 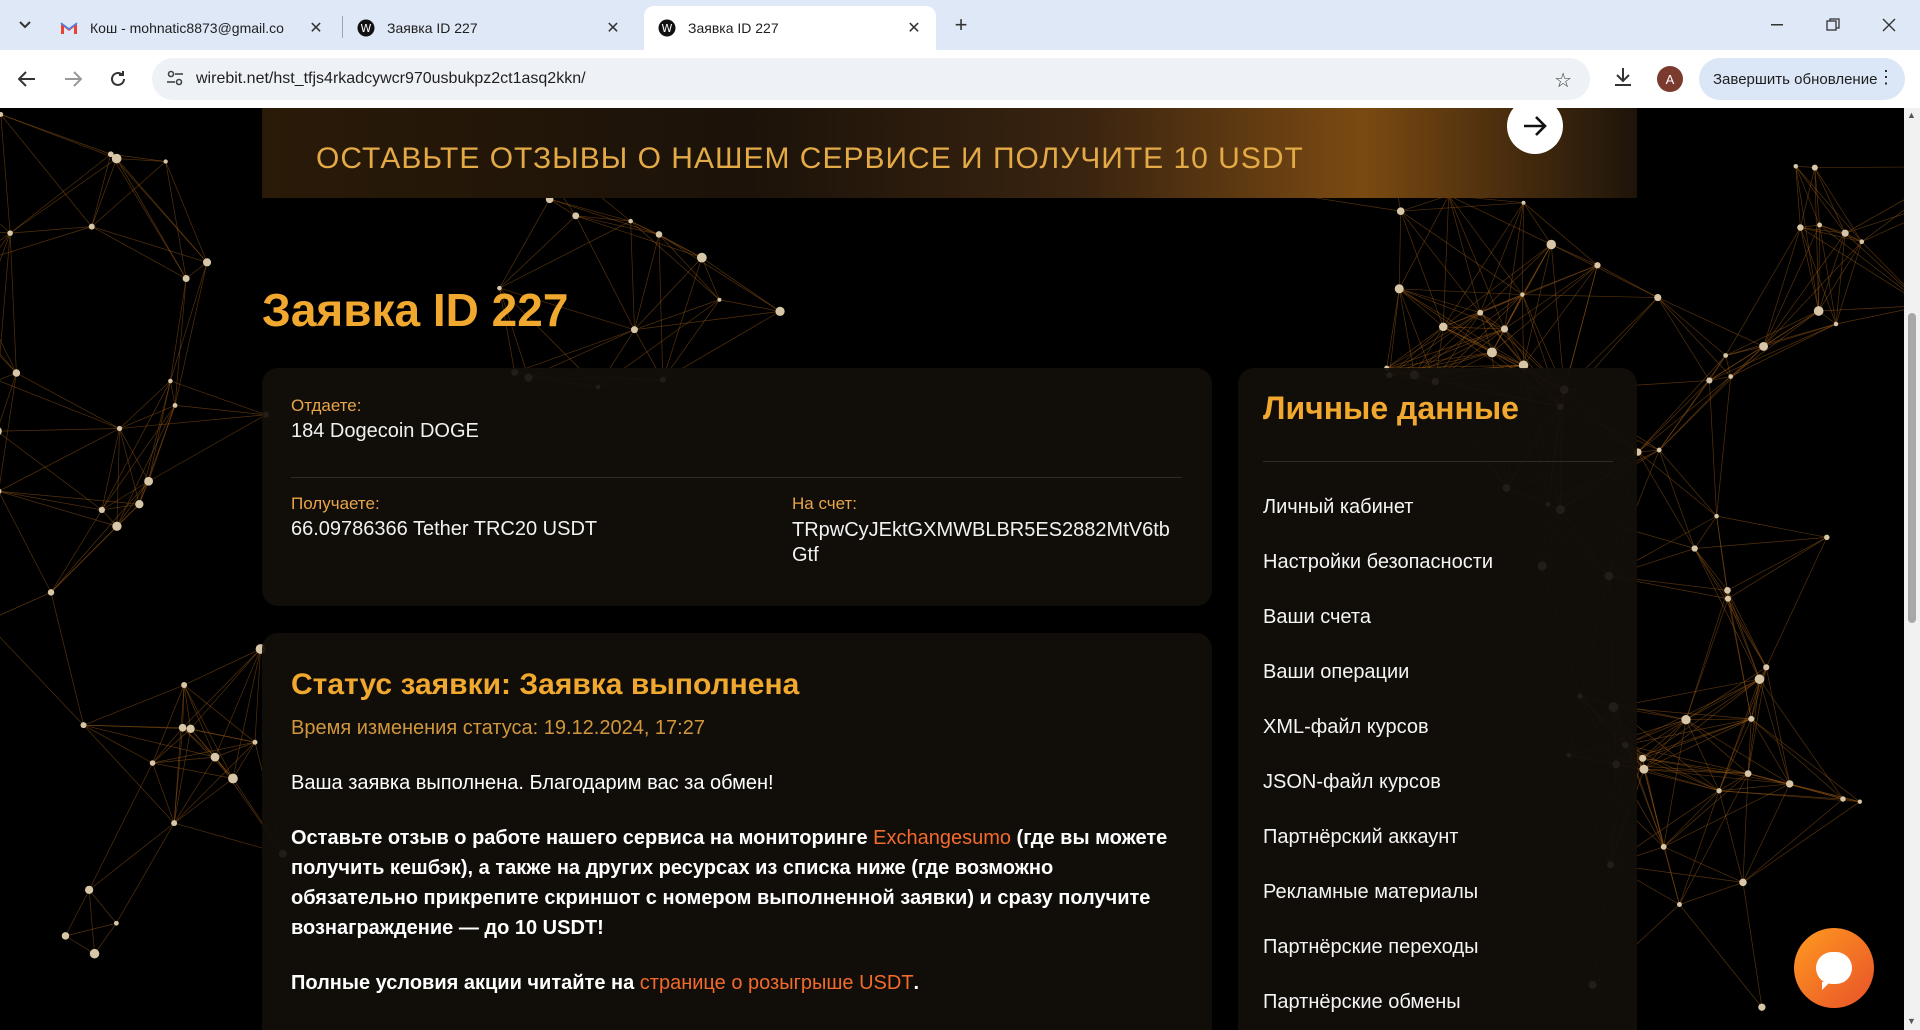 What do you see at coordinates (192, 28) in the screenshot?
I see `tab-gmail: Кош - mohnatic8873@gmail.co ✕` at bounding box center [192, 28].